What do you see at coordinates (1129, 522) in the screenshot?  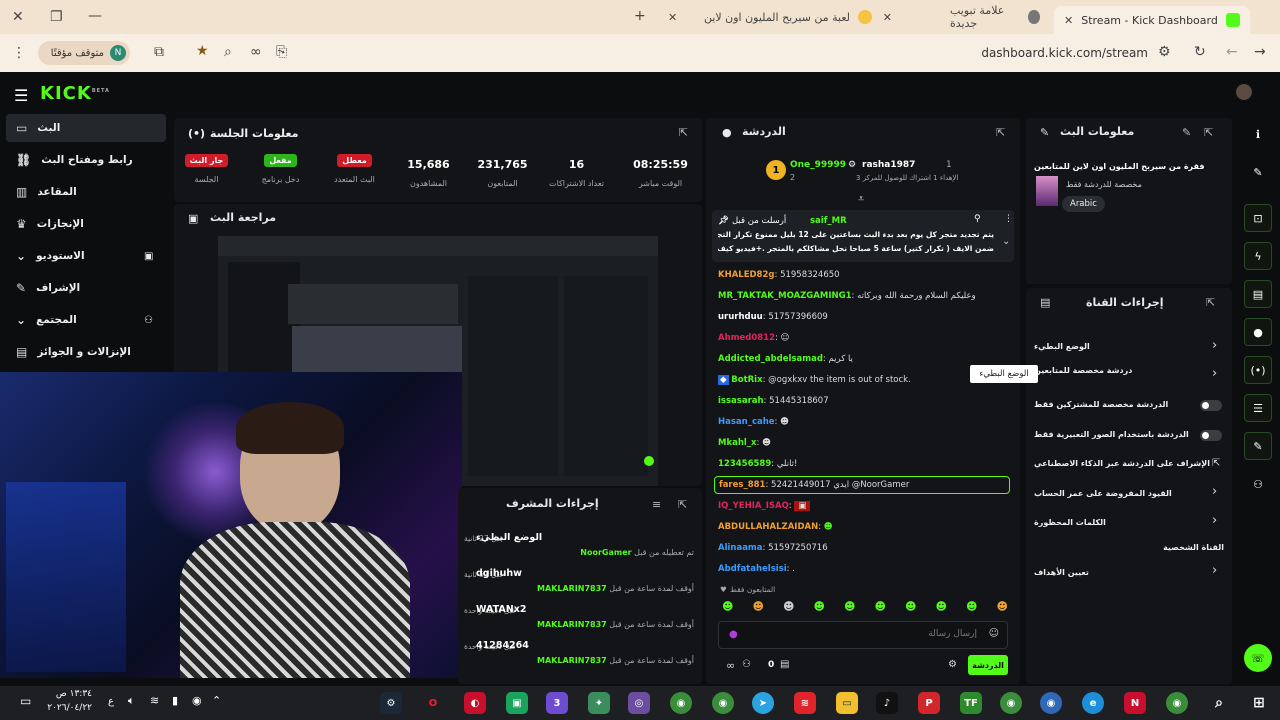 I see `channel-action-banned-words: الكلمات المحظورة` at bounding box center [1129, 522].